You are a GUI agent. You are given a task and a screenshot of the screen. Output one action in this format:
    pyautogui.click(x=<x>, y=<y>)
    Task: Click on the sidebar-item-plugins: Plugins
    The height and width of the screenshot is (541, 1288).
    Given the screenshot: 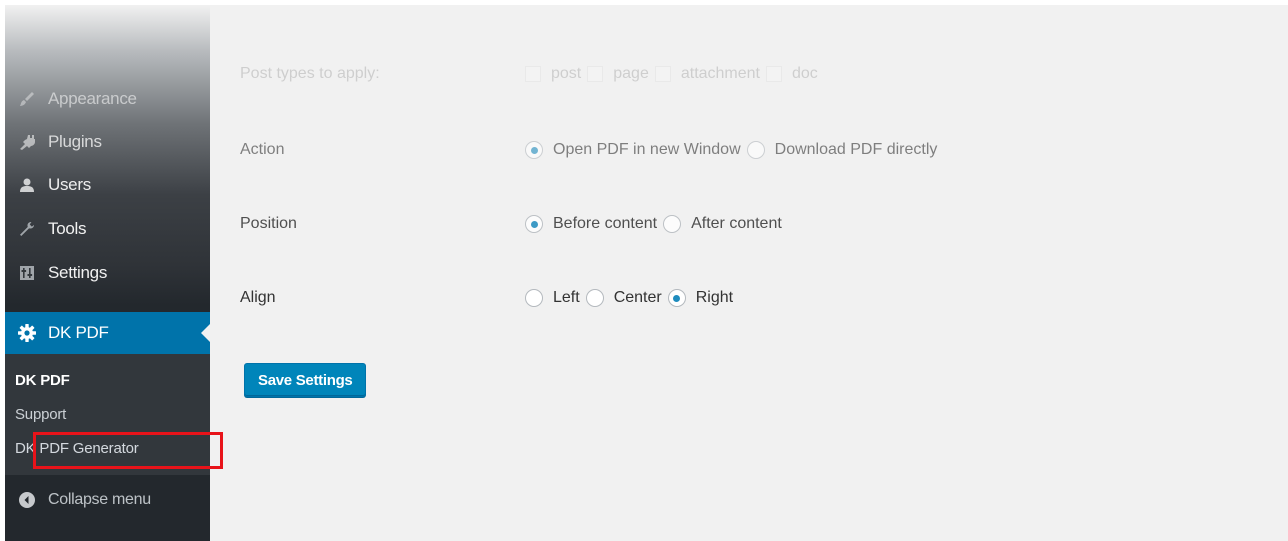 What is the action you would take?
    pyautogui.click(x=107, y=142)
    